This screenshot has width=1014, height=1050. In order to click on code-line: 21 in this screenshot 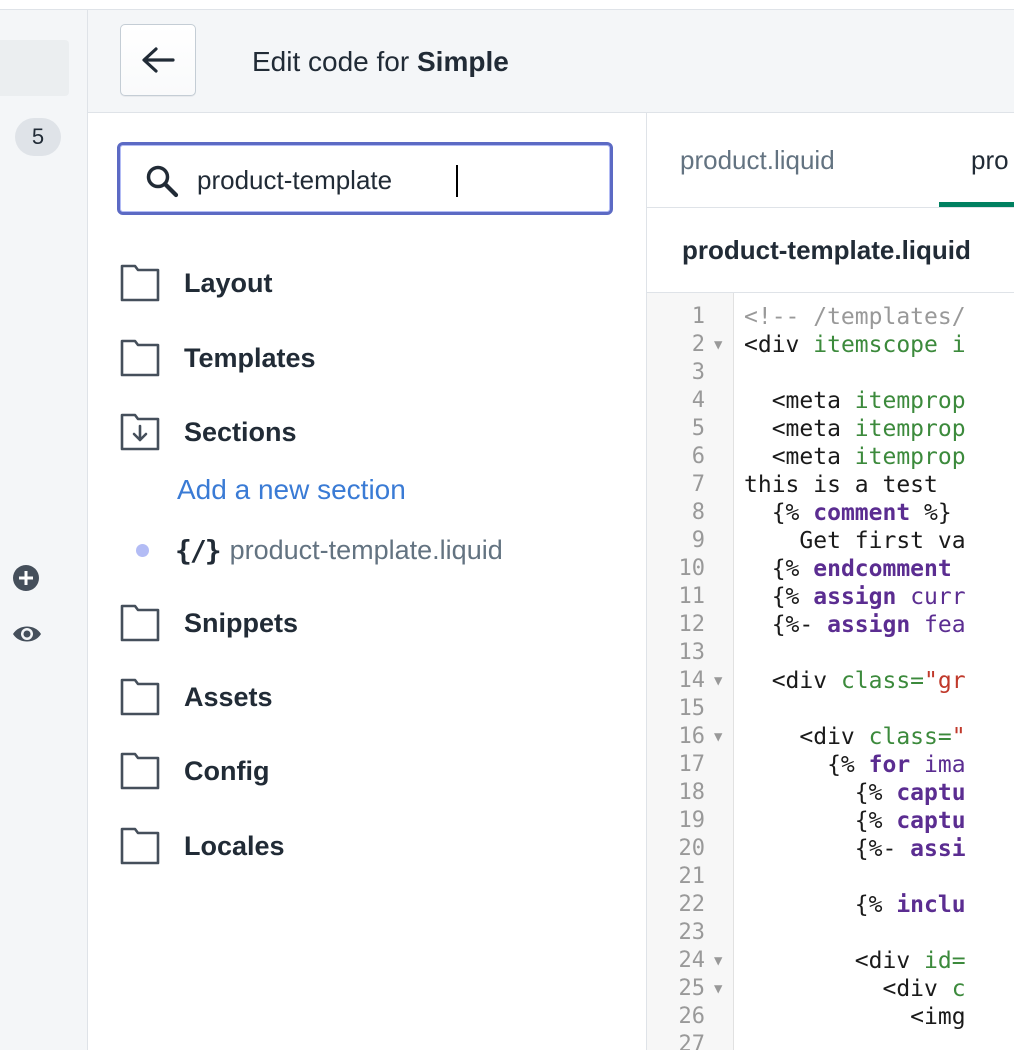, I will do `click(830, 877)`.